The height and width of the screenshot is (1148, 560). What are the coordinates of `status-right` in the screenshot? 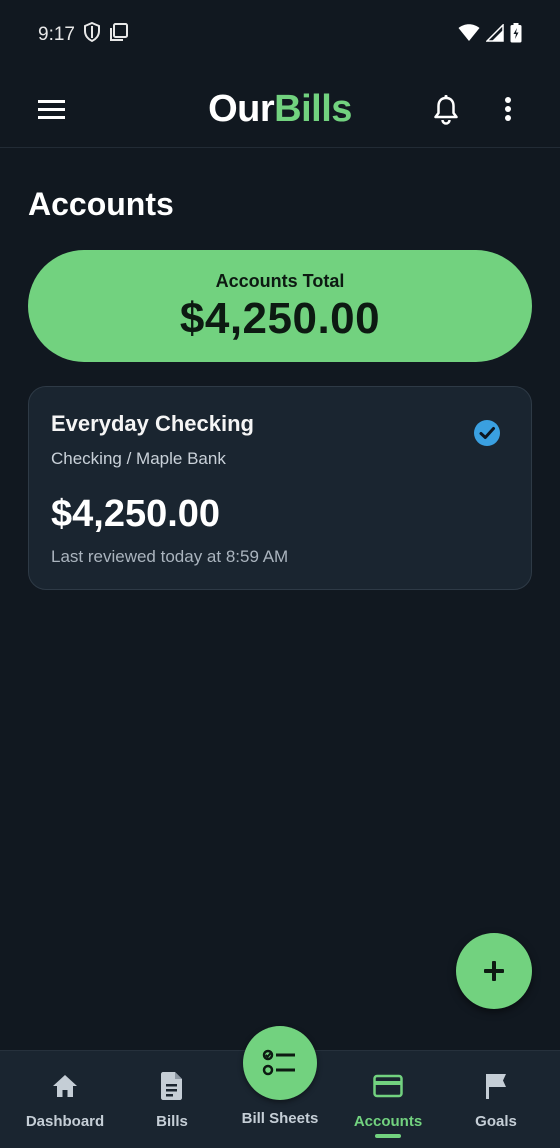 It's located at (490, 35).